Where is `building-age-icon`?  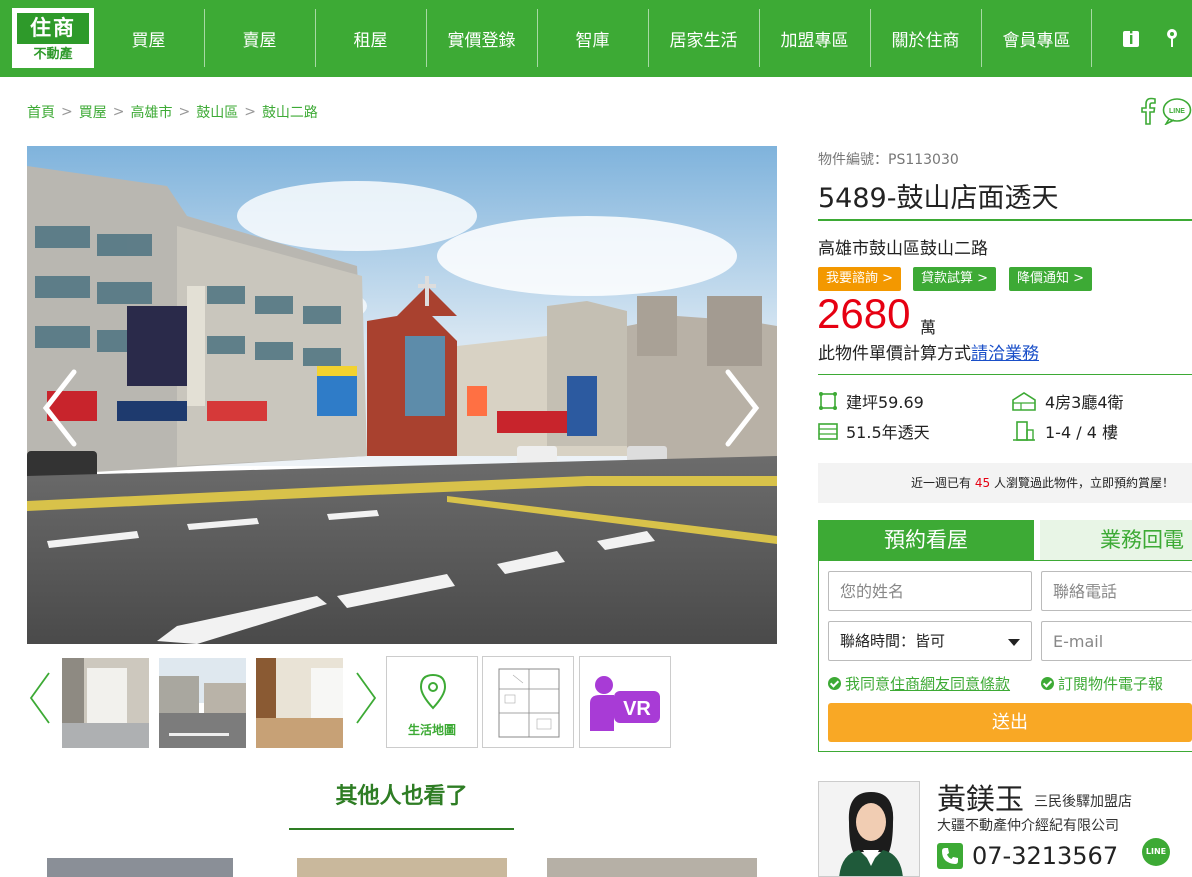
building-age-icon is located at coordinates (828, 431).